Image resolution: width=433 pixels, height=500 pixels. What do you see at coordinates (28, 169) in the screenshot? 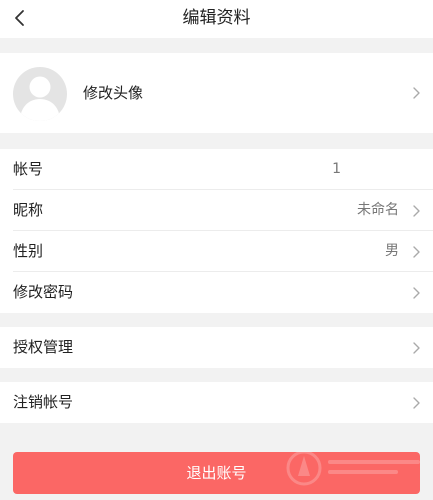
I see `account-label: 帐号` at bounding box center [28, 169].